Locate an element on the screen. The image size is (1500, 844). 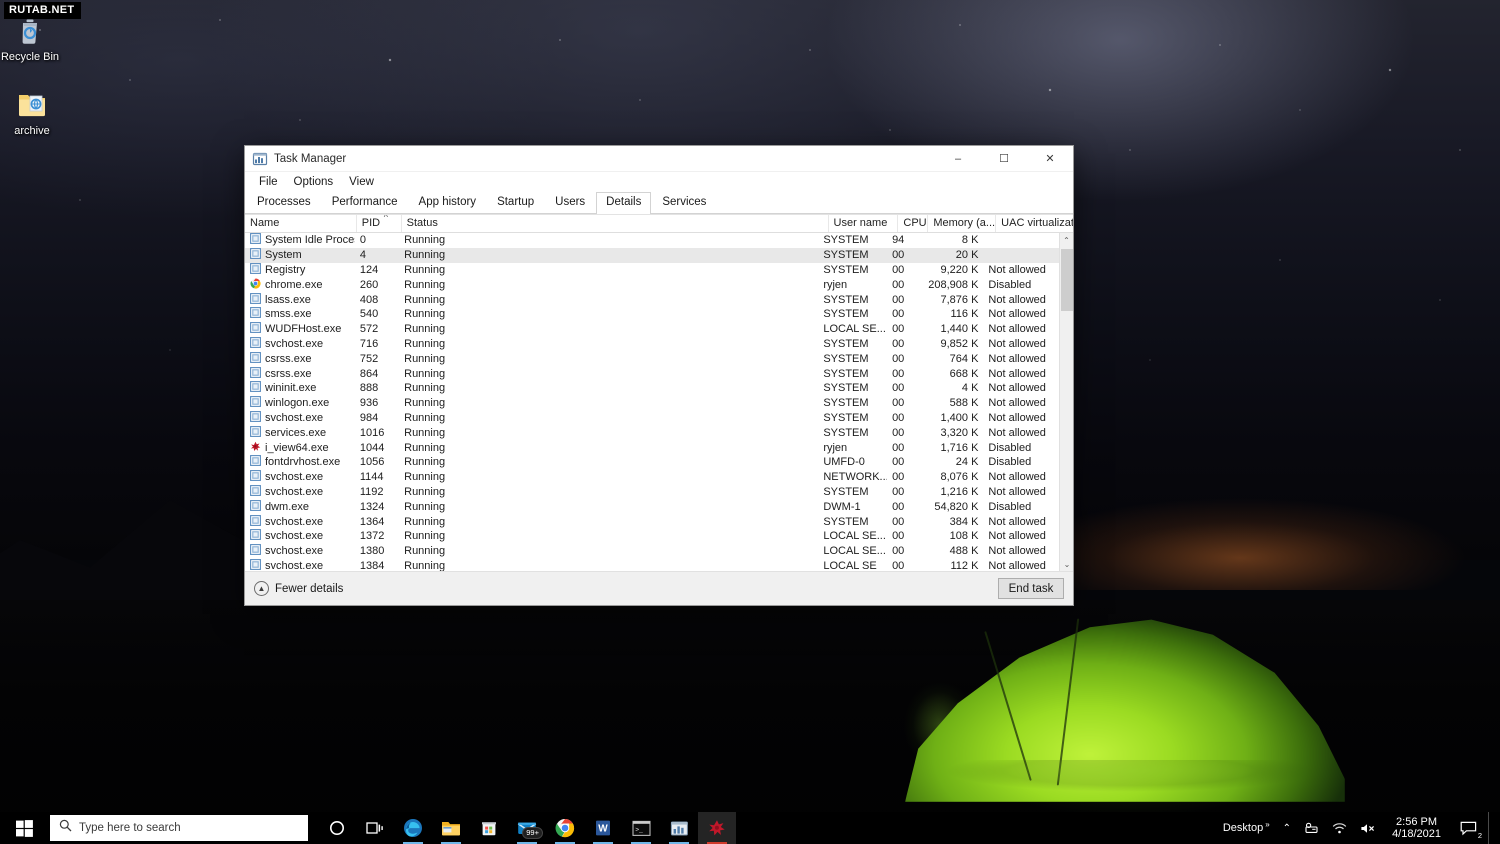
table-row: System 4 Running SYSTEM 00 20 K is located at coordinates (652, 255).